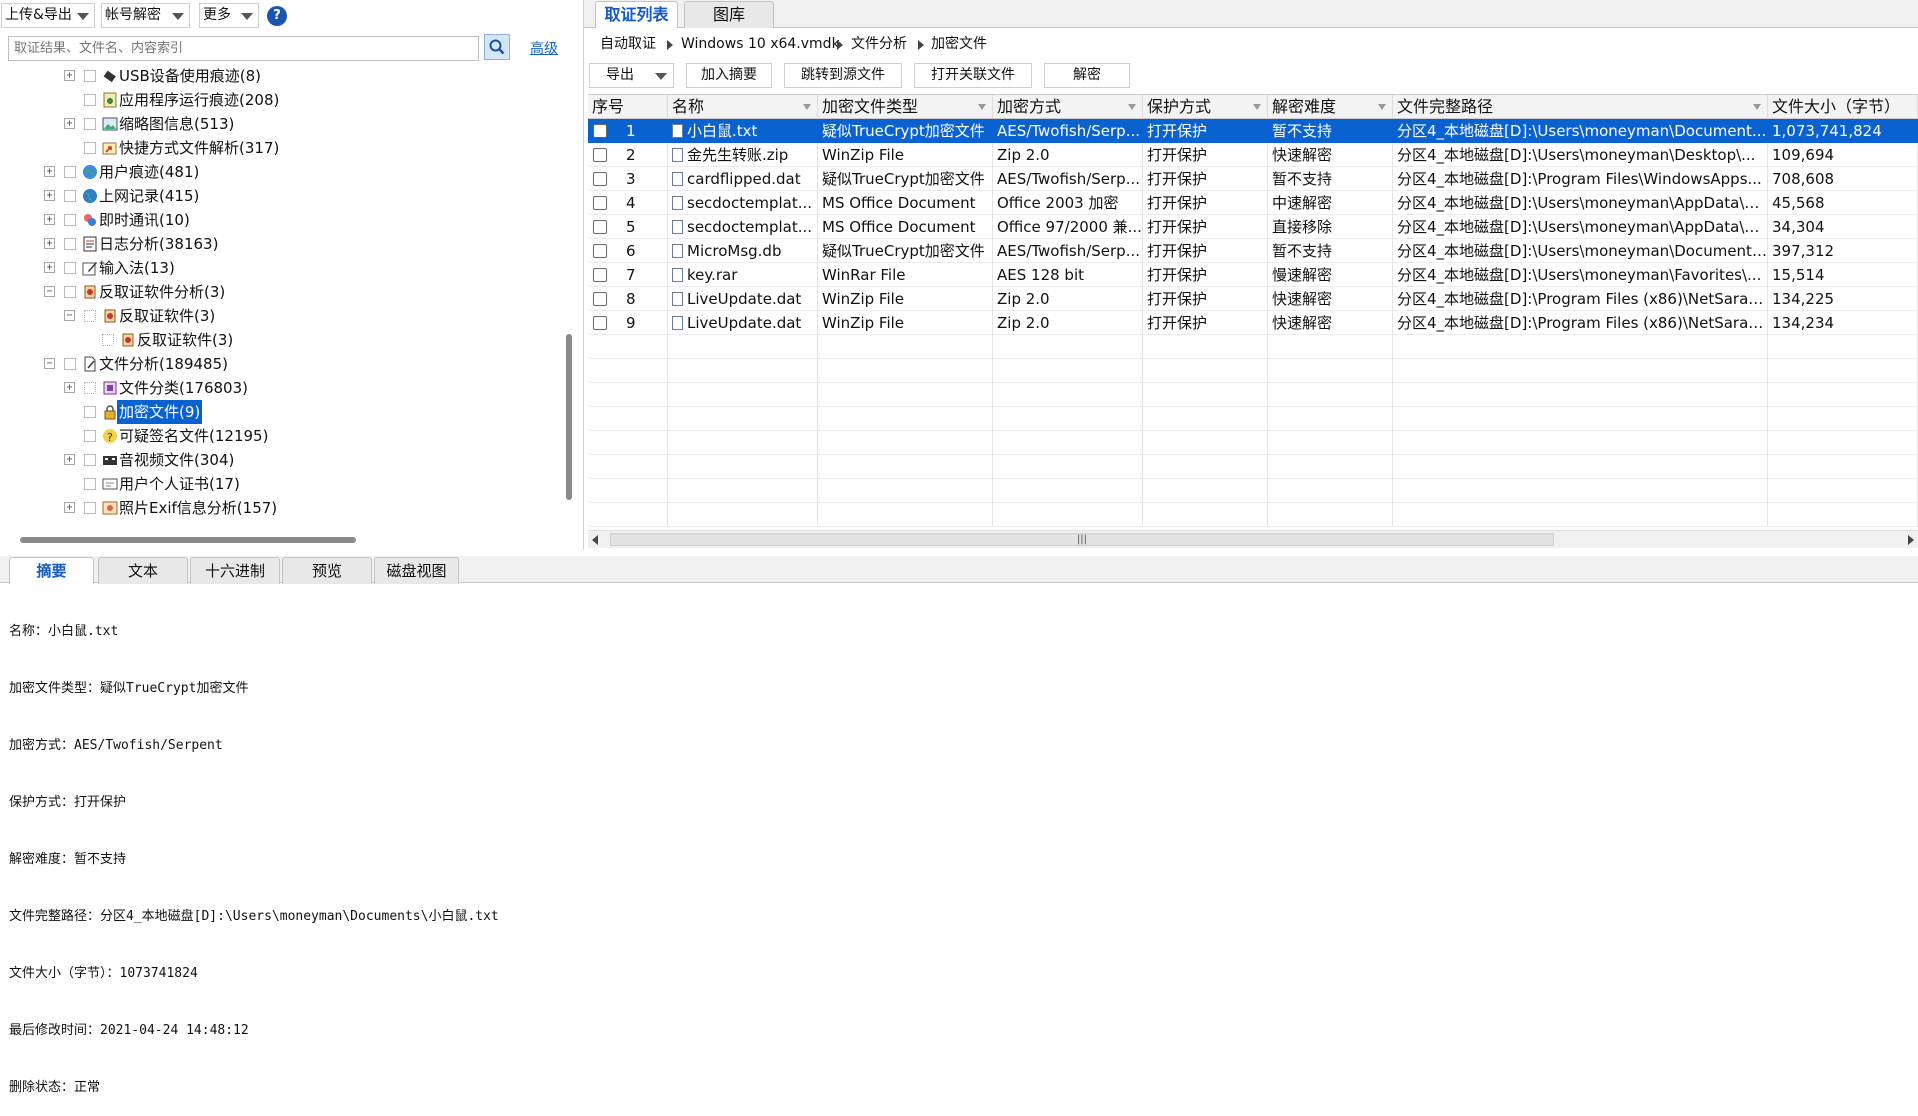 This screenshot has width=1918, height=1116. I want to click on scroll-left-icon, so click(595, 540).